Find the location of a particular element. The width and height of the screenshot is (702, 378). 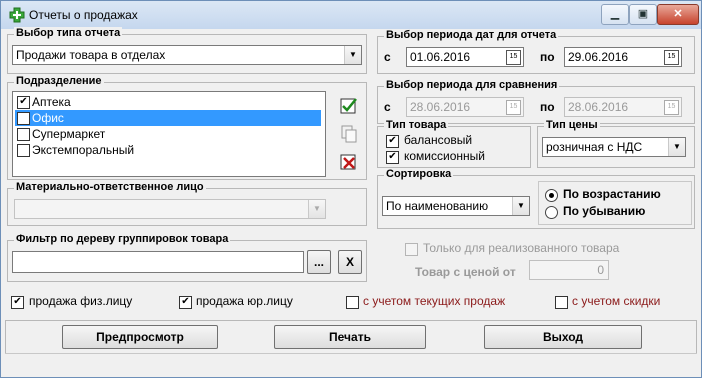

period-from-value: 01.06.2016 is located at coordinates (440, 57).